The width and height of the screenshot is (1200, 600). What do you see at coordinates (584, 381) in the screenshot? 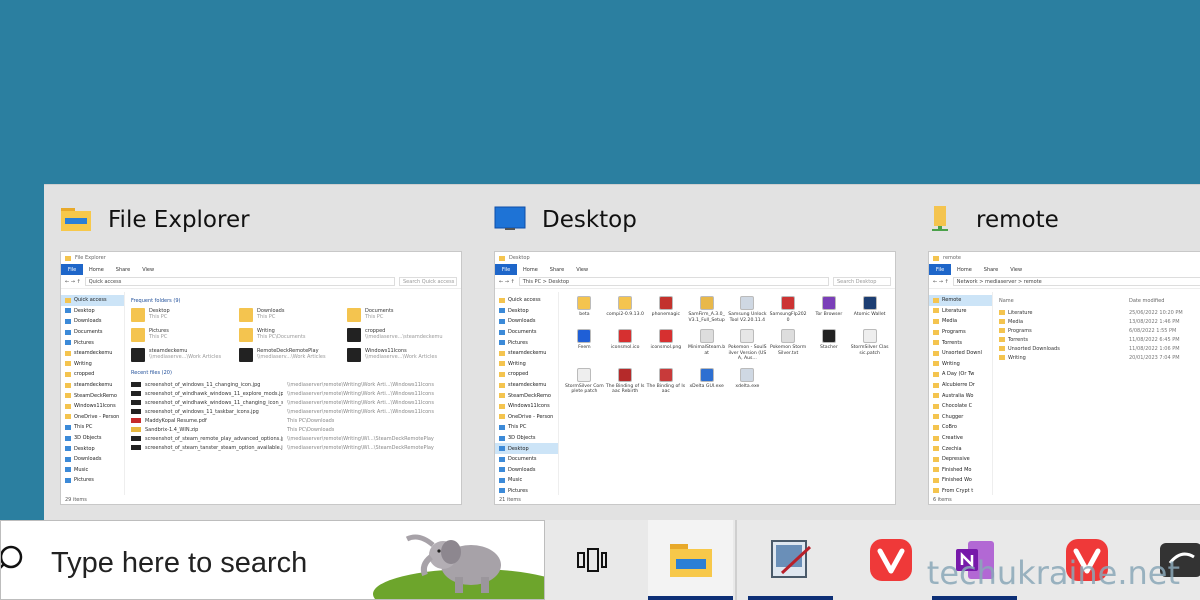
I see `desktop-item: StormSilver Complete patch` at bounding box center [584, 381].